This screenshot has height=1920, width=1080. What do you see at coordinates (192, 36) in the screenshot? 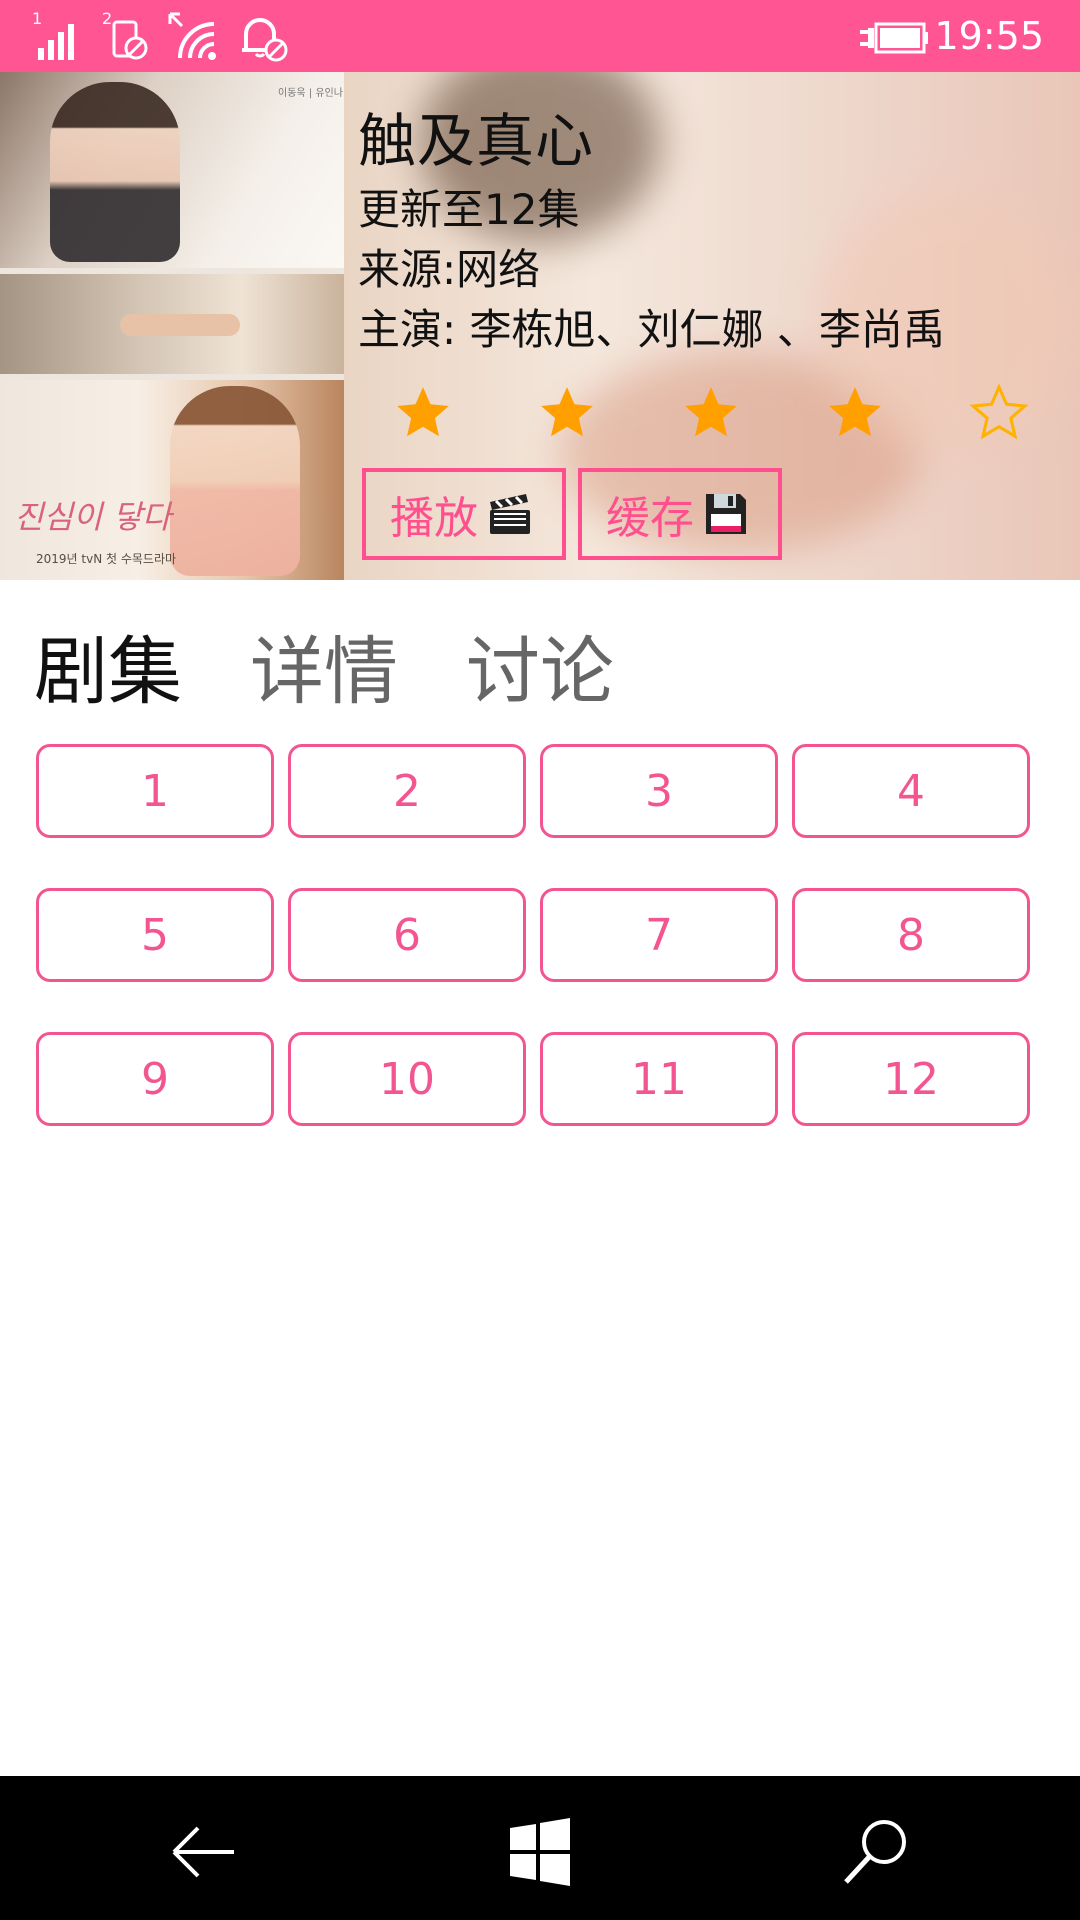
I see `wifi-icon` at bounding box center [192, 36].